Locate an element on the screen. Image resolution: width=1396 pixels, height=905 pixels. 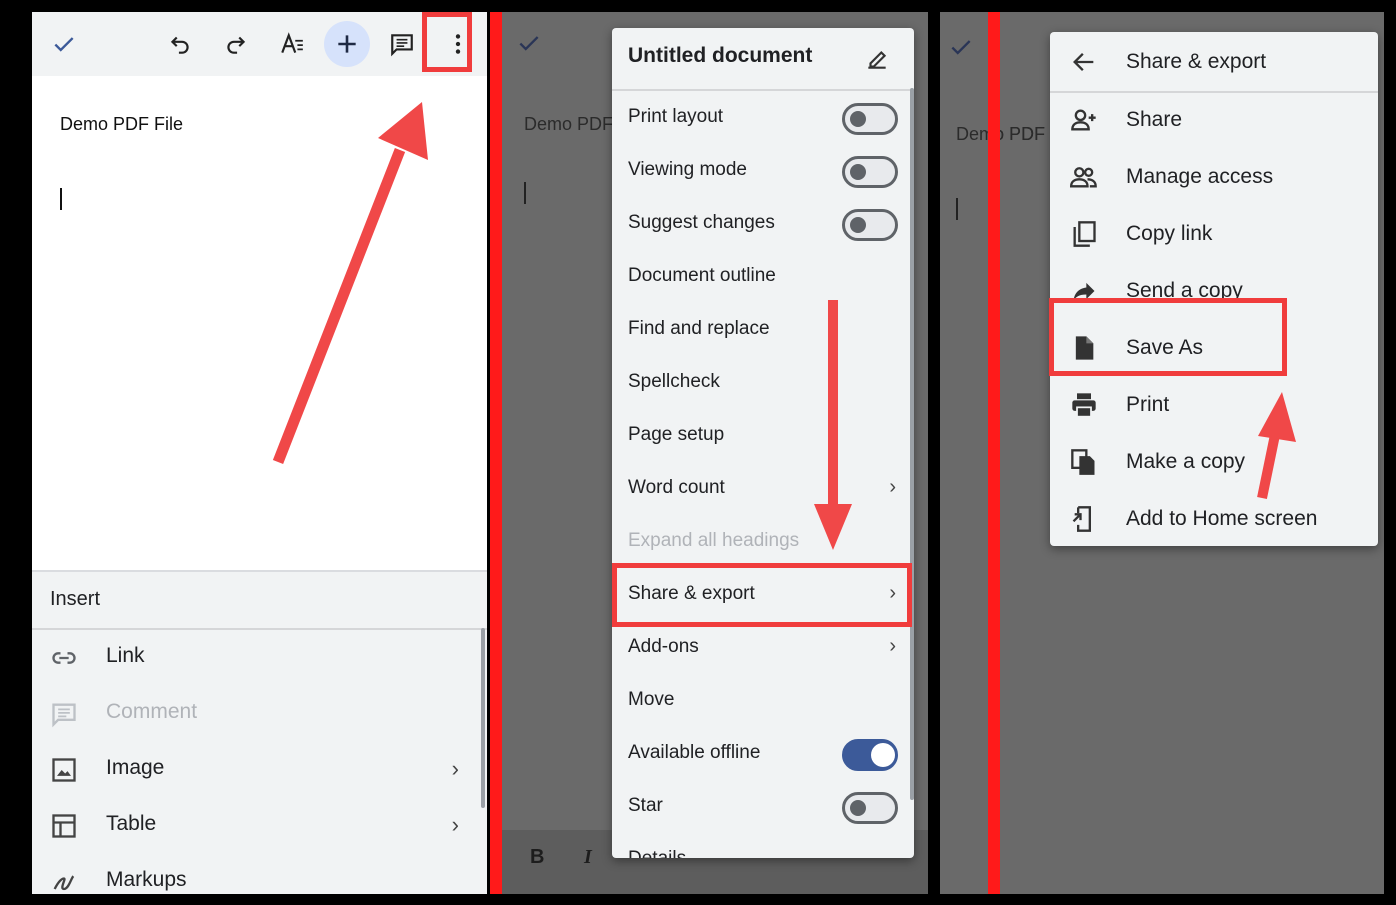
insert-item-label: Table is located at coordinates (131, 823).